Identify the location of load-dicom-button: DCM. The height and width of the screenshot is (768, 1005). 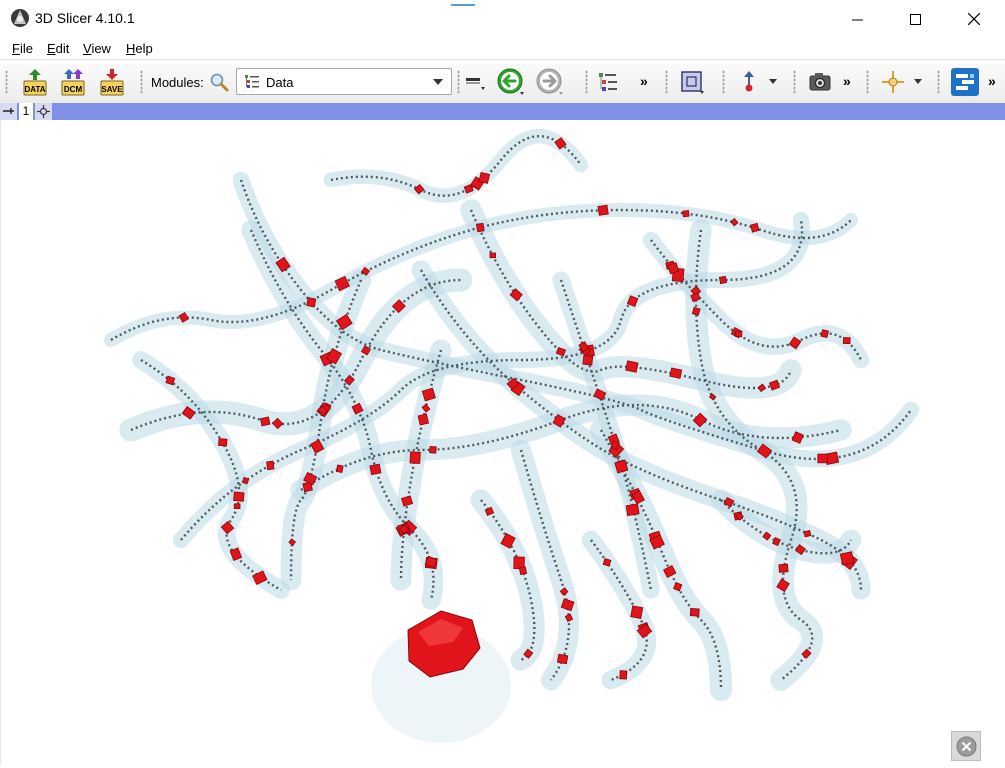
(73, 82).